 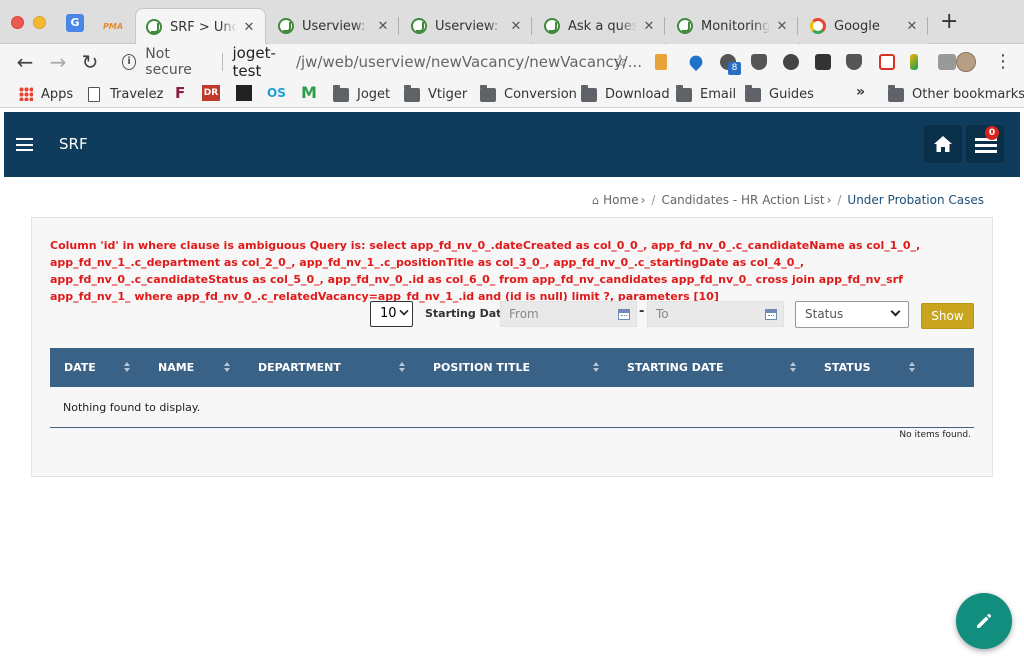 What do you see at coordinates (860, 92) in the screenshot?
I see `bookmarks-overflow-chevron-icon: »` at bounding box center [860, 92].